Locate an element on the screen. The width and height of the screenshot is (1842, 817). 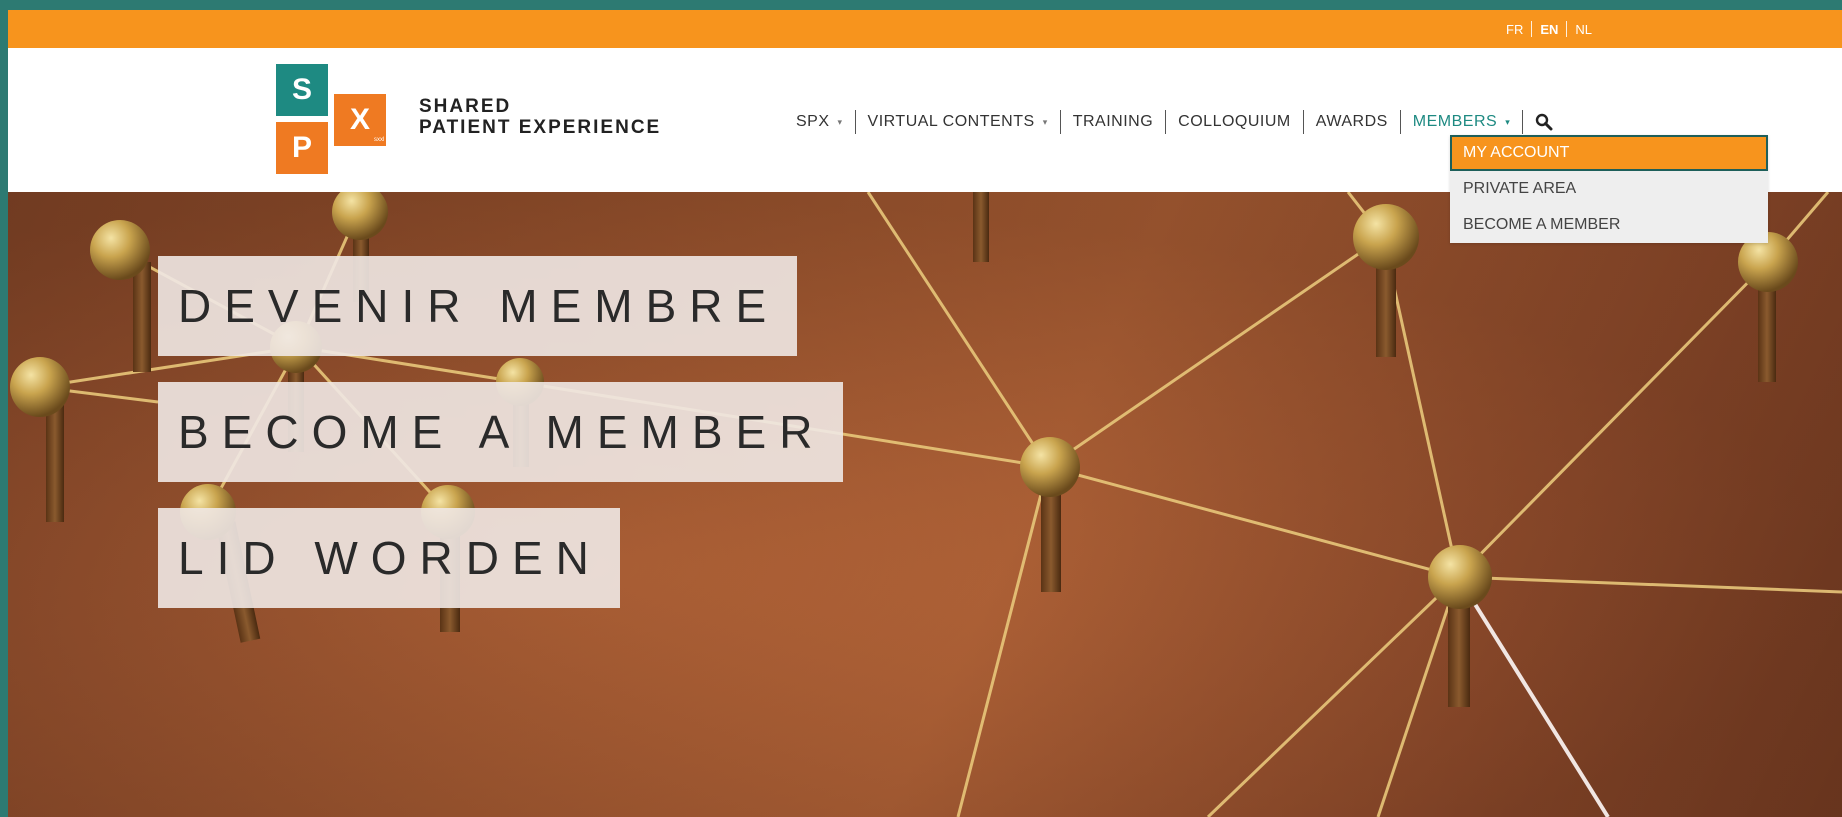
search-button is located at coordinates (1538, 122).